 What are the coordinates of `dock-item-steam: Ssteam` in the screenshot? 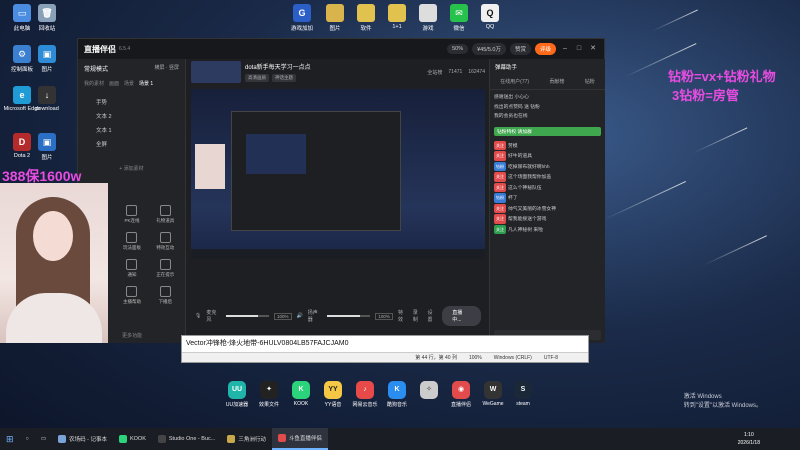 It's located at (523, 394).